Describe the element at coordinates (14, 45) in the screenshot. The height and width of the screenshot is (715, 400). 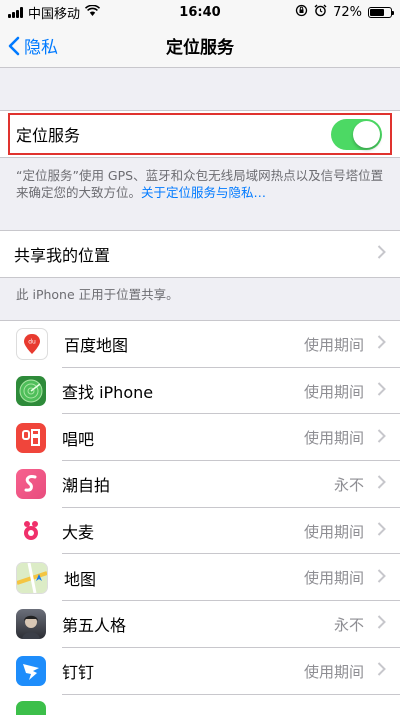
I see `chevron-left-icon` at that location.